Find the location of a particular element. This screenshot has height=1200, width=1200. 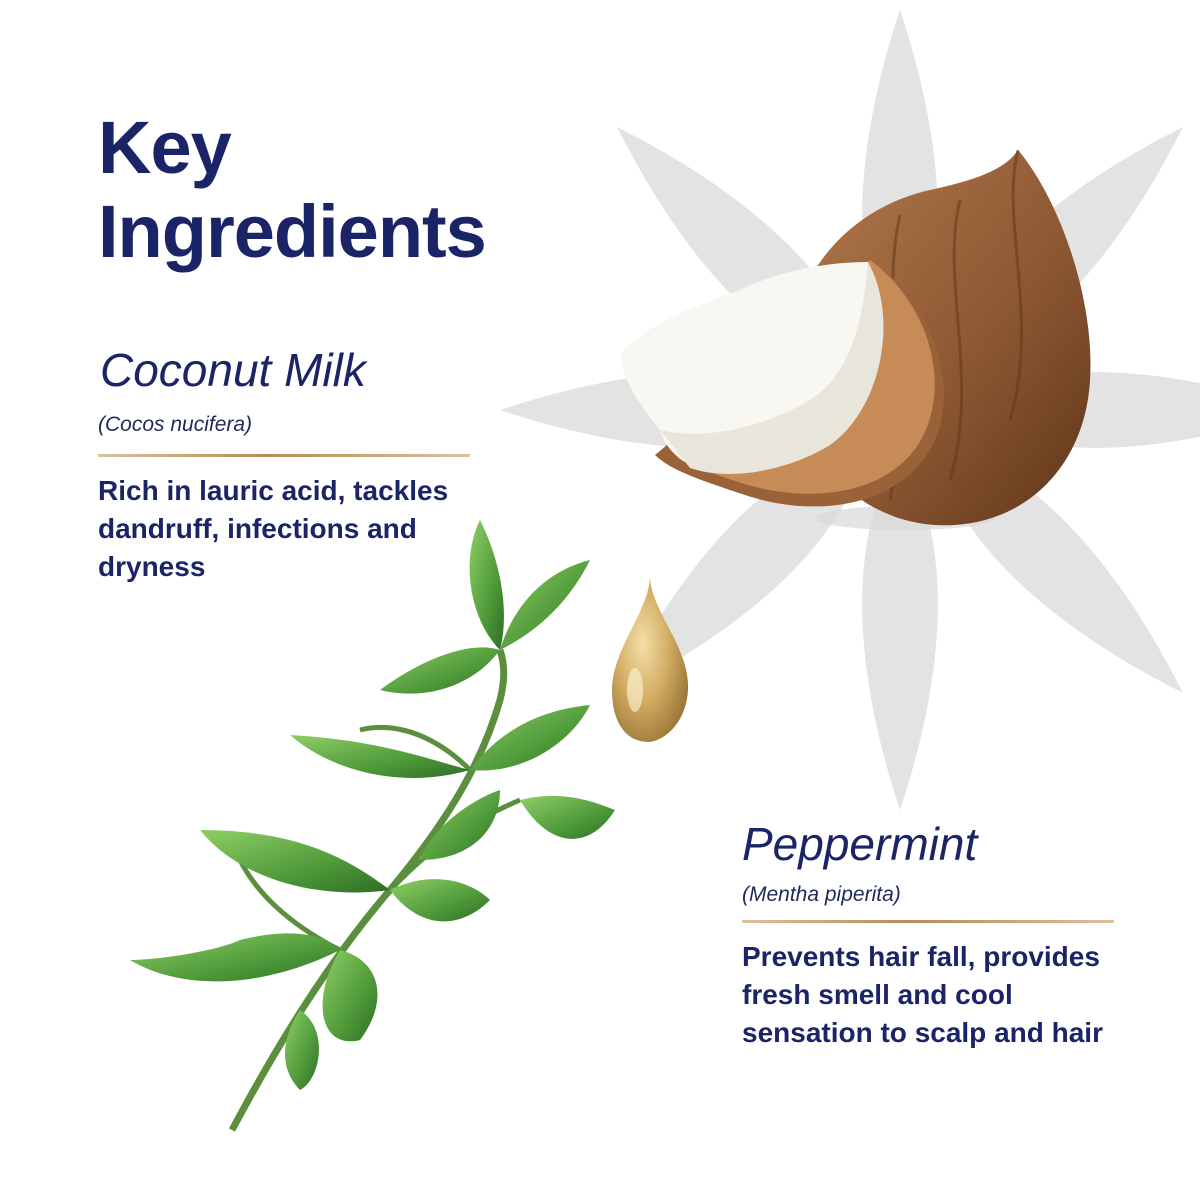

title-line-2: Ingredients is located at coordinates (292, 231).